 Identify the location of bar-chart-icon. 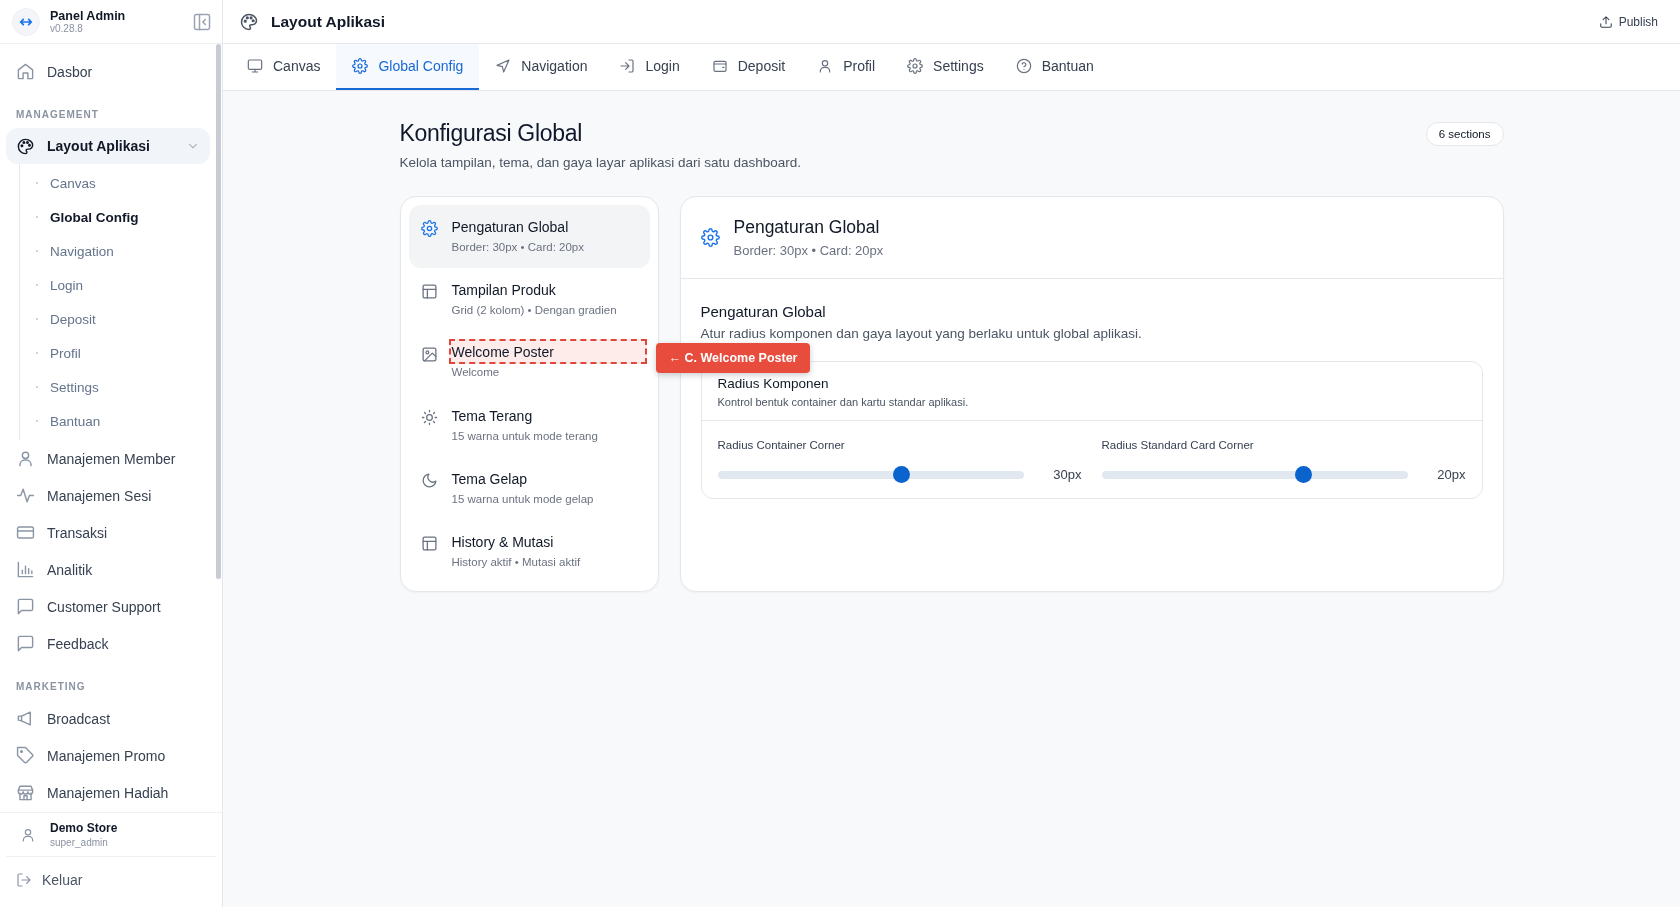
(25, 569).